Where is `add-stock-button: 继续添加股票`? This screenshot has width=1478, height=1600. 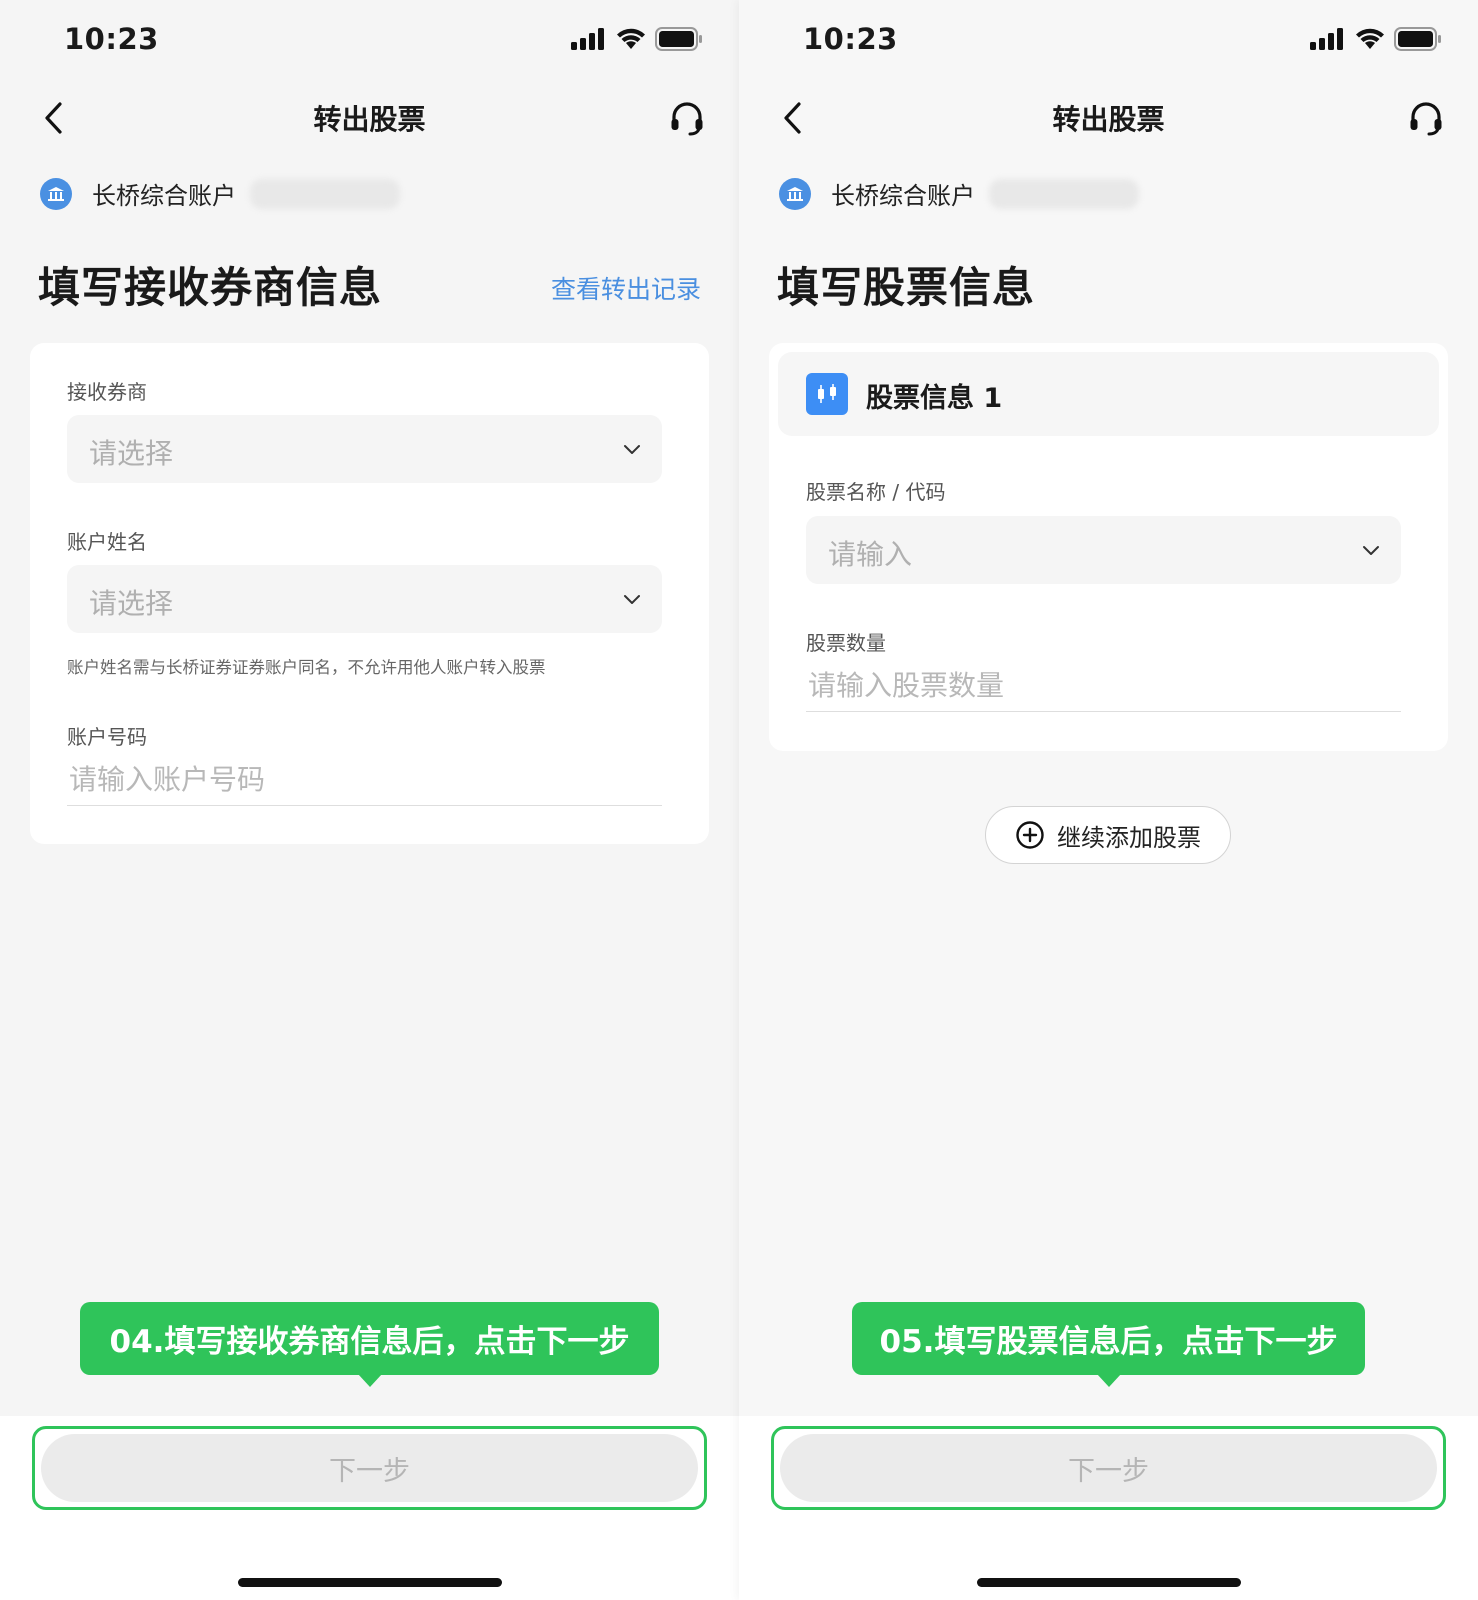
add-stock-button: 继续添加股票 is located at coordinates (1108, 835).